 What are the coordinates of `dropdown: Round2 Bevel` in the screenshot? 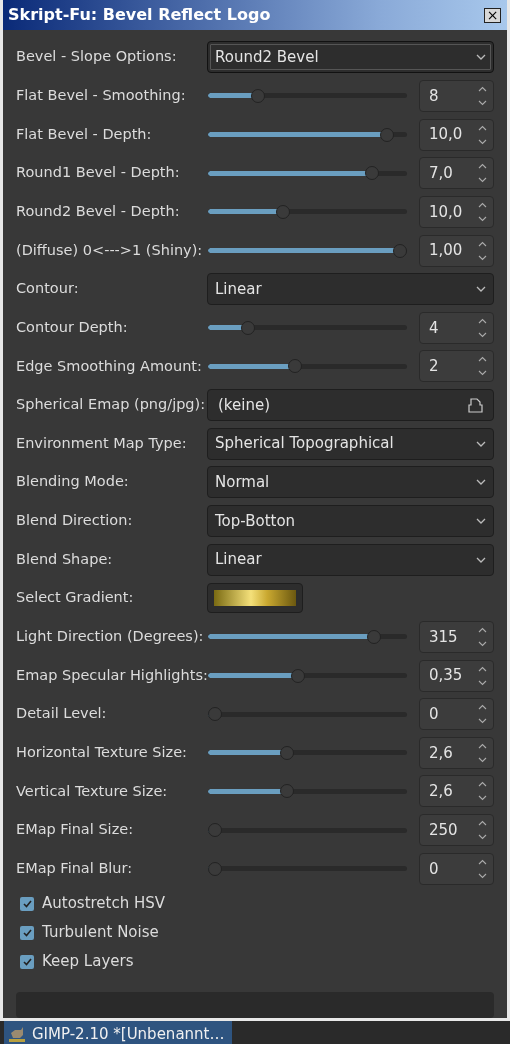 It's located at (350, 57).